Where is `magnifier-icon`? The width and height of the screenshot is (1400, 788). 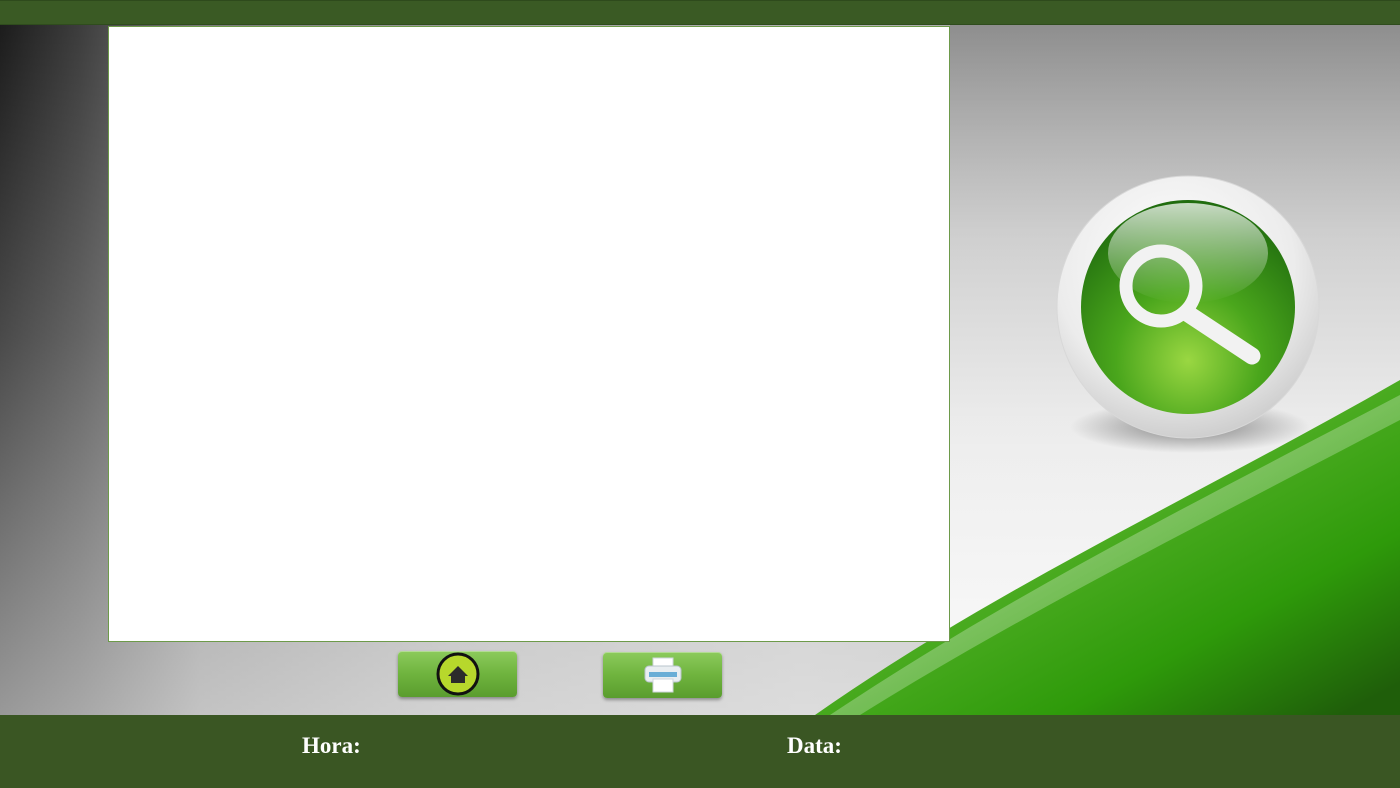
magnifier-icon is located at coordinates (1188, 314).